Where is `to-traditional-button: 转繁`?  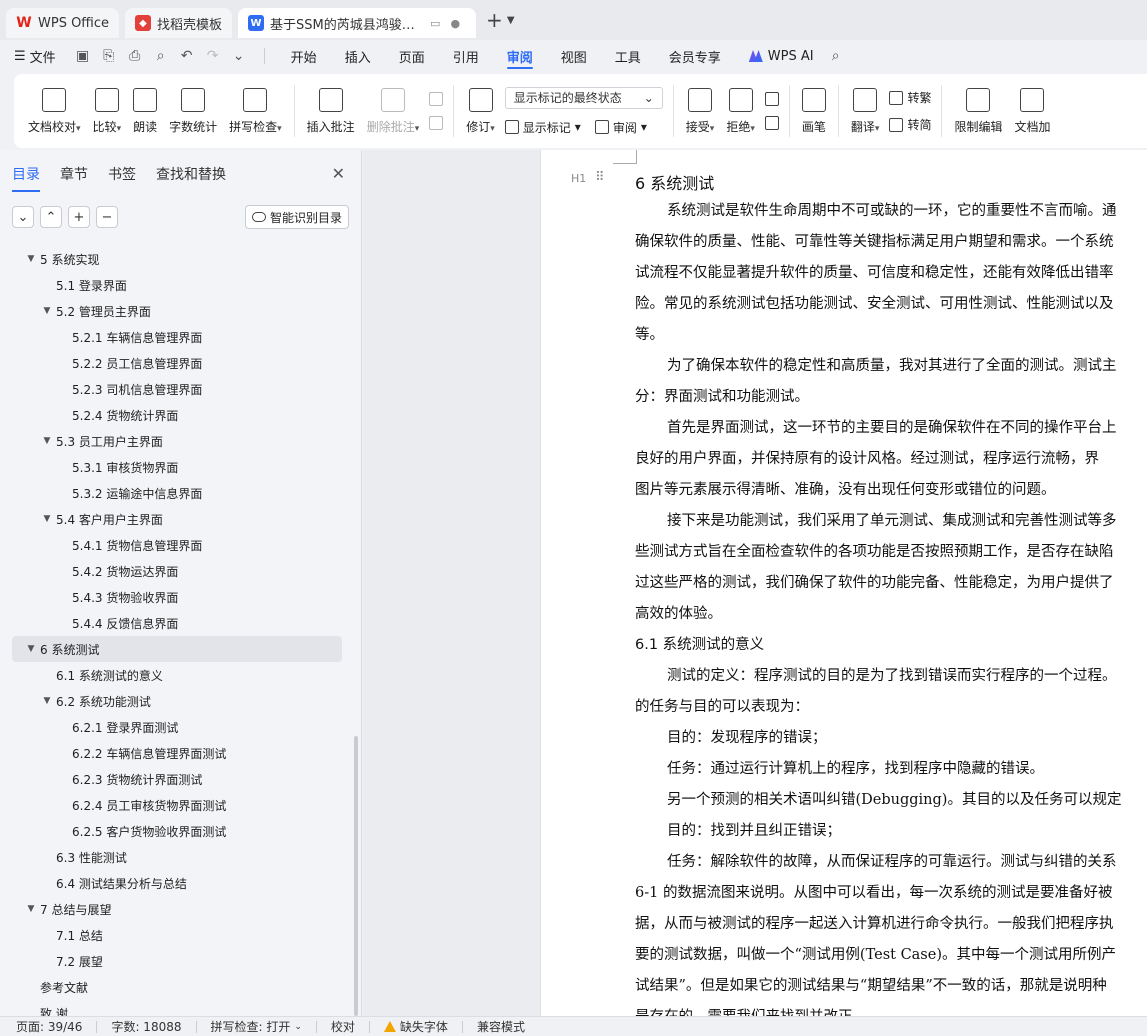 to-traditional-button: 转繁 is located at coordinates (910, 97).